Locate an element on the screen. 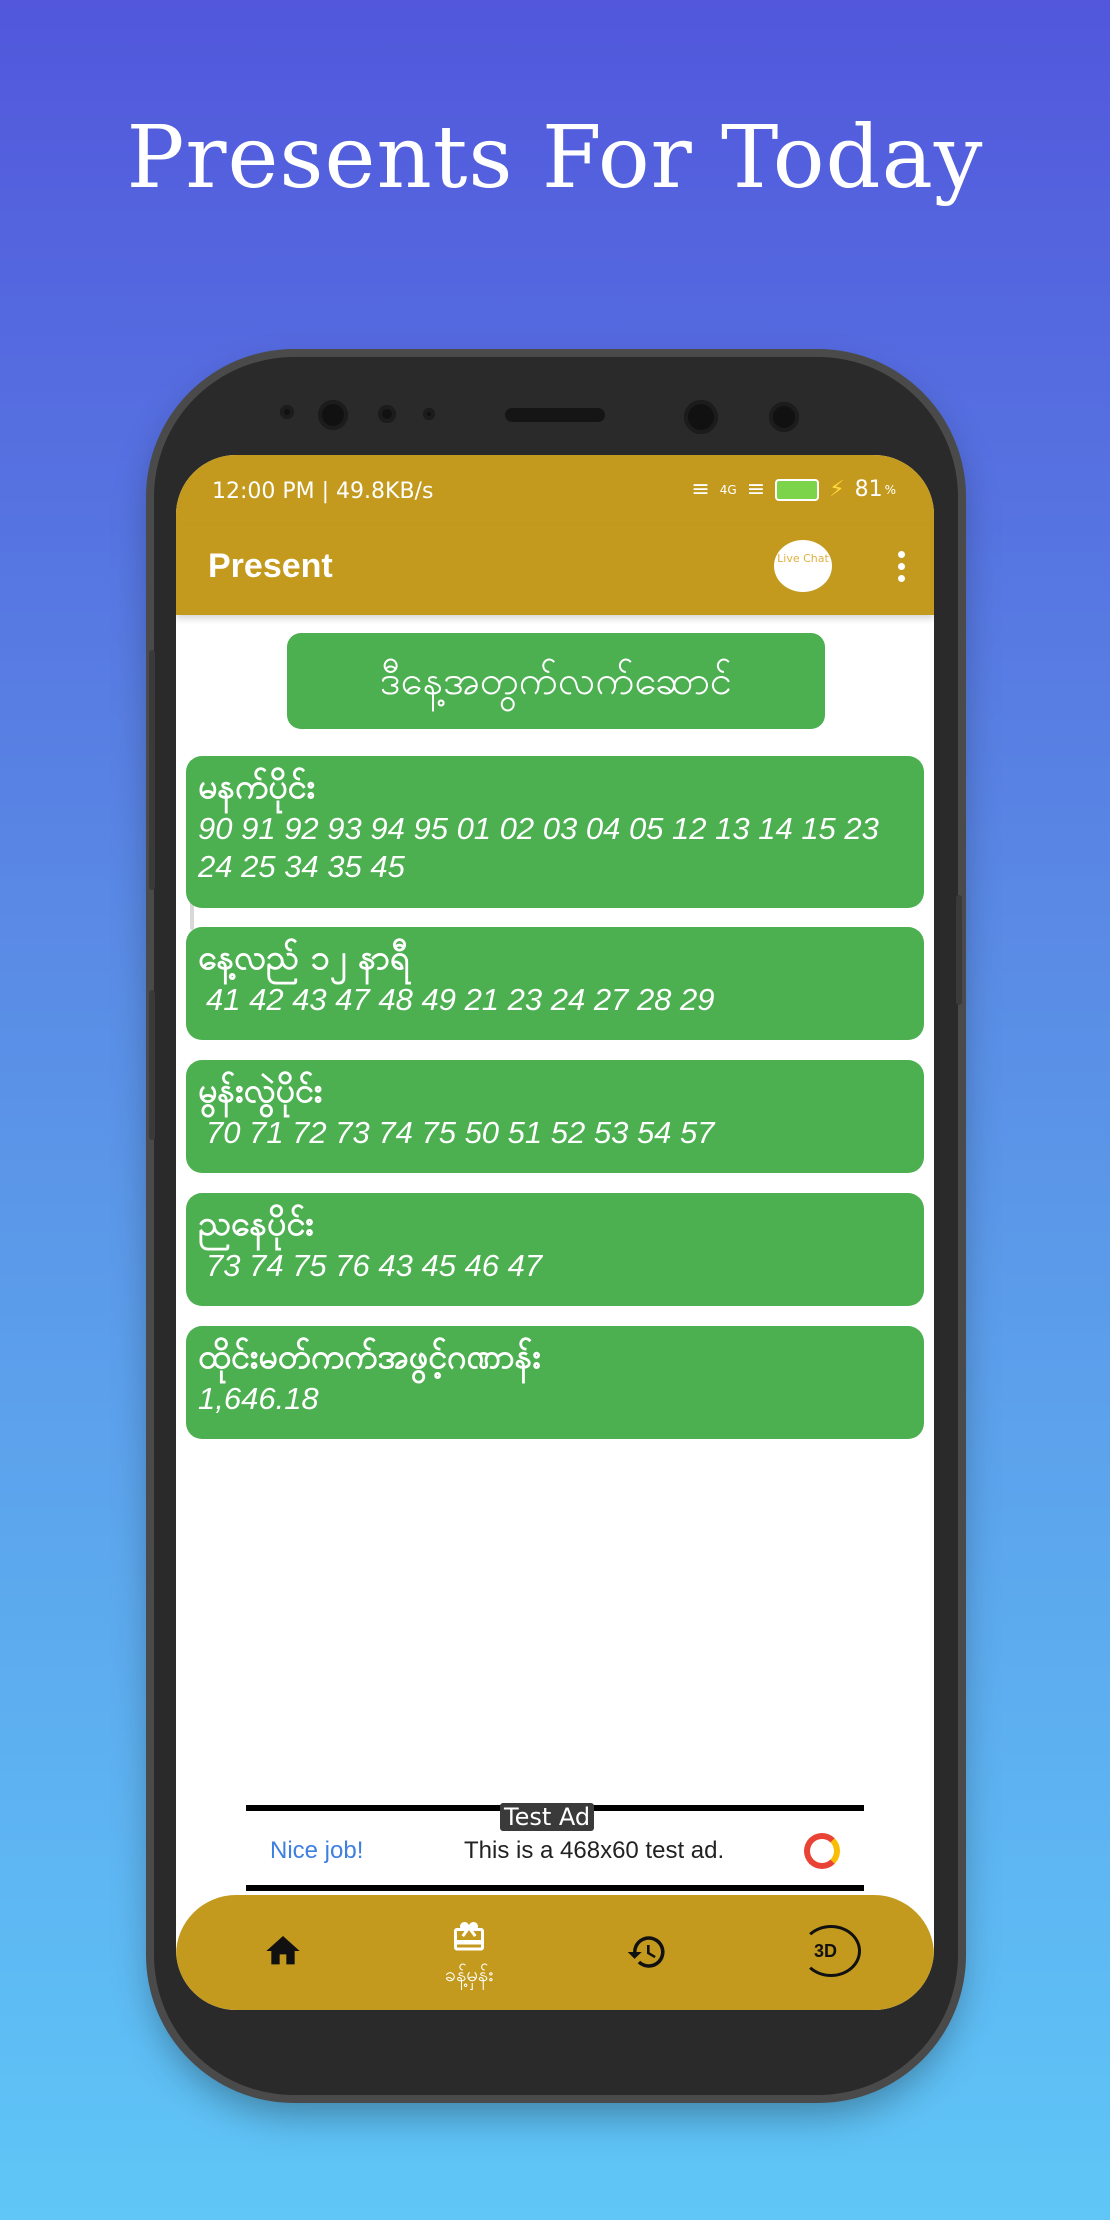 This screenshot has height=2220, width=1110. status-bar: 12:00 PM | 49.8KB/s ≡ 4G ≡ ⚡ 81 % is located at coordinates (555, 490).